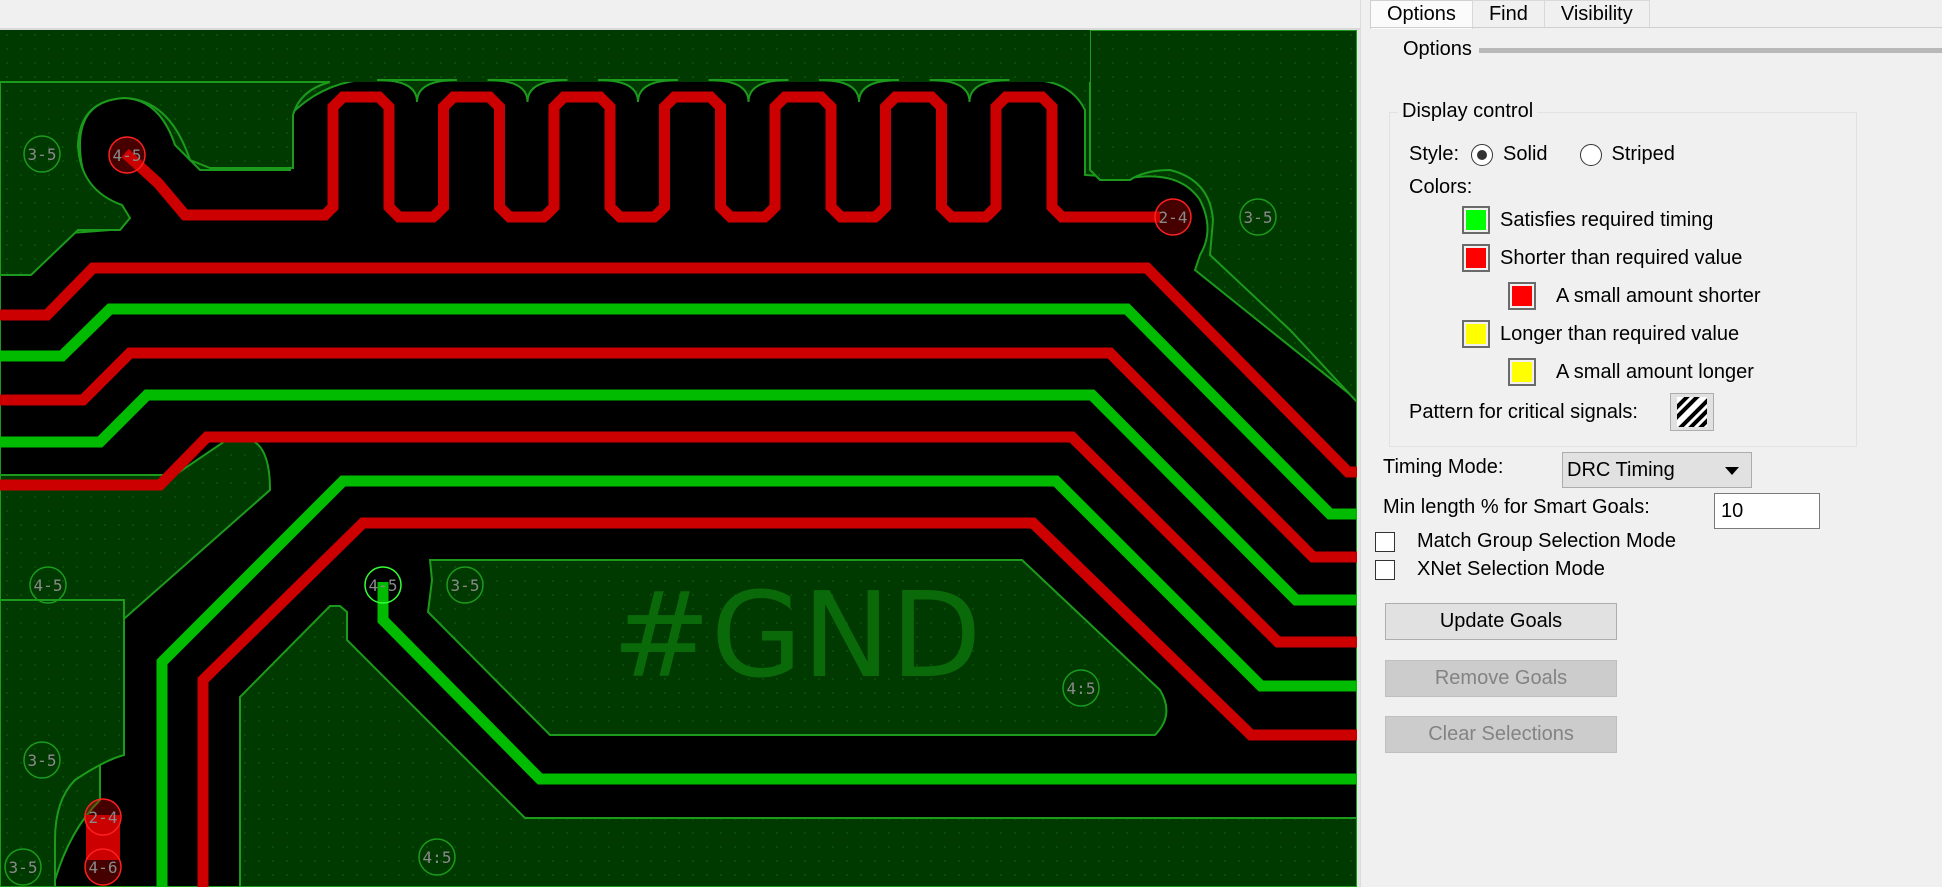 This screenshot has height=887, width=1942. I want to click on timing-mode-value: DRC Timing, so click(1621, 470).